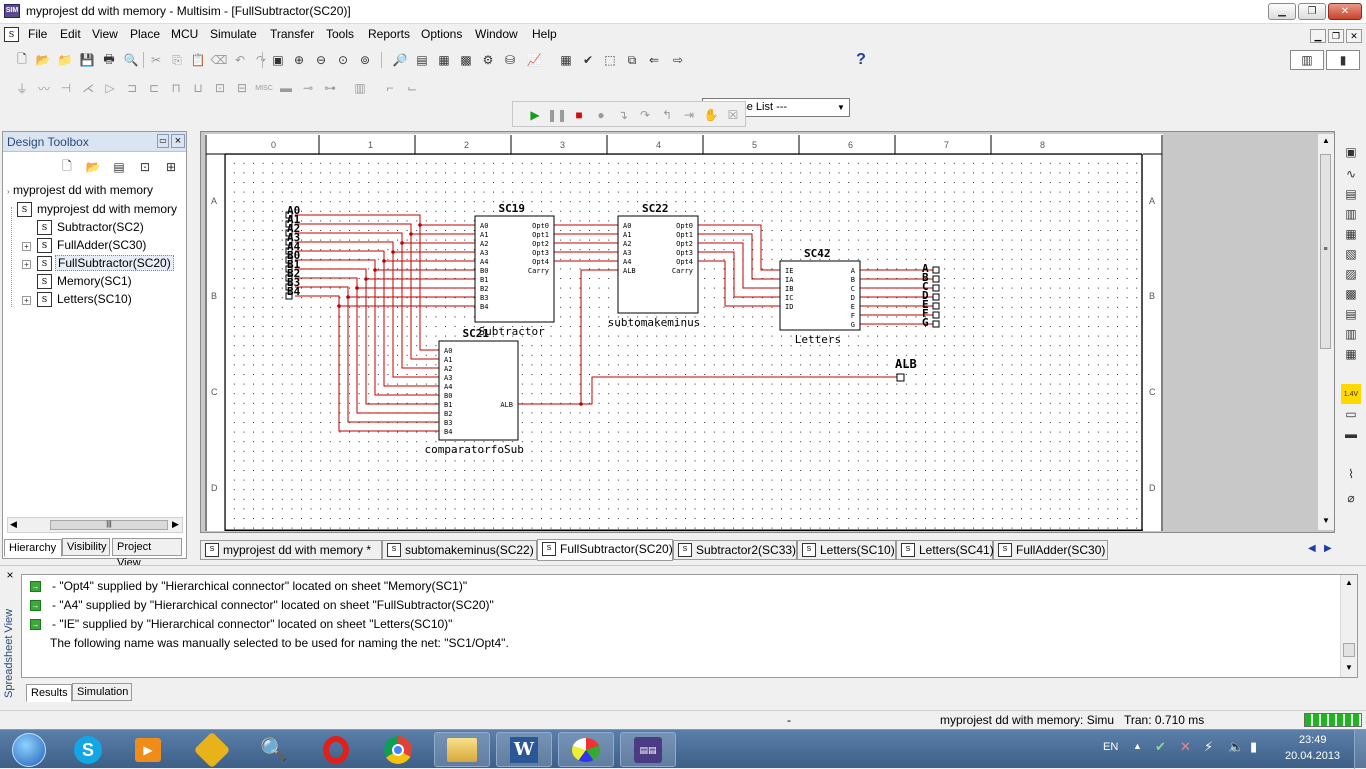 This screenshot has height=769, width=1366. I want to click on function-generator-icon: ∿, so click(1351, 174).